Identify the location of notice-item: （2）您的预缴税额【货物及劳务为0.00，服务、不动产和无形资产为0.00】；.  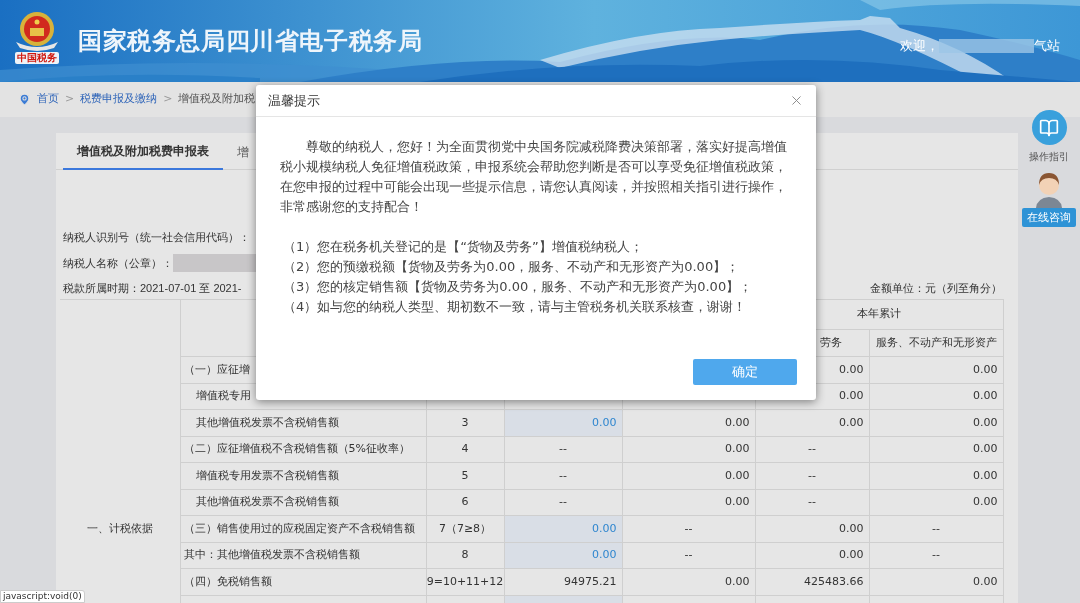
(512, 267).